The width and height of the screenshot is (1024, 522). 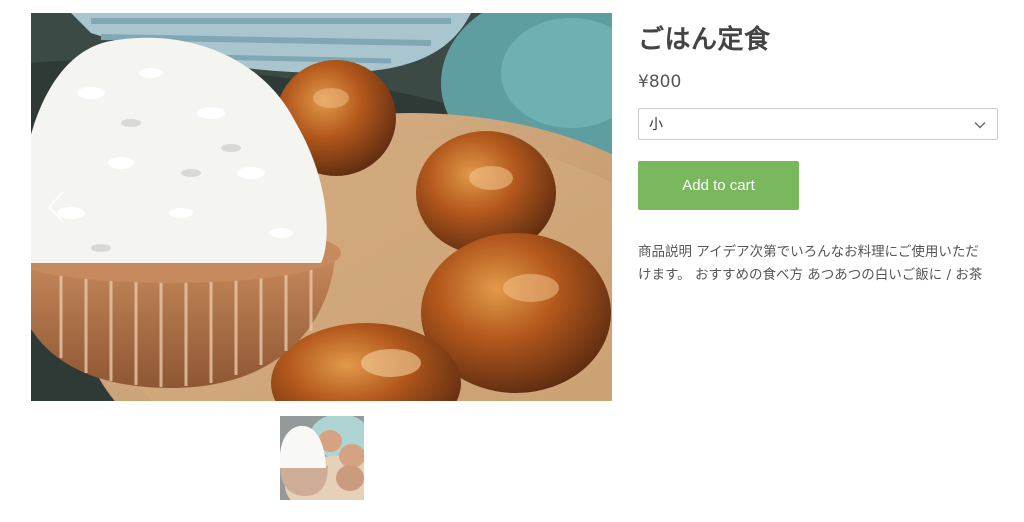 I want to click on thumbnail-image, so click(x=322, y=458).